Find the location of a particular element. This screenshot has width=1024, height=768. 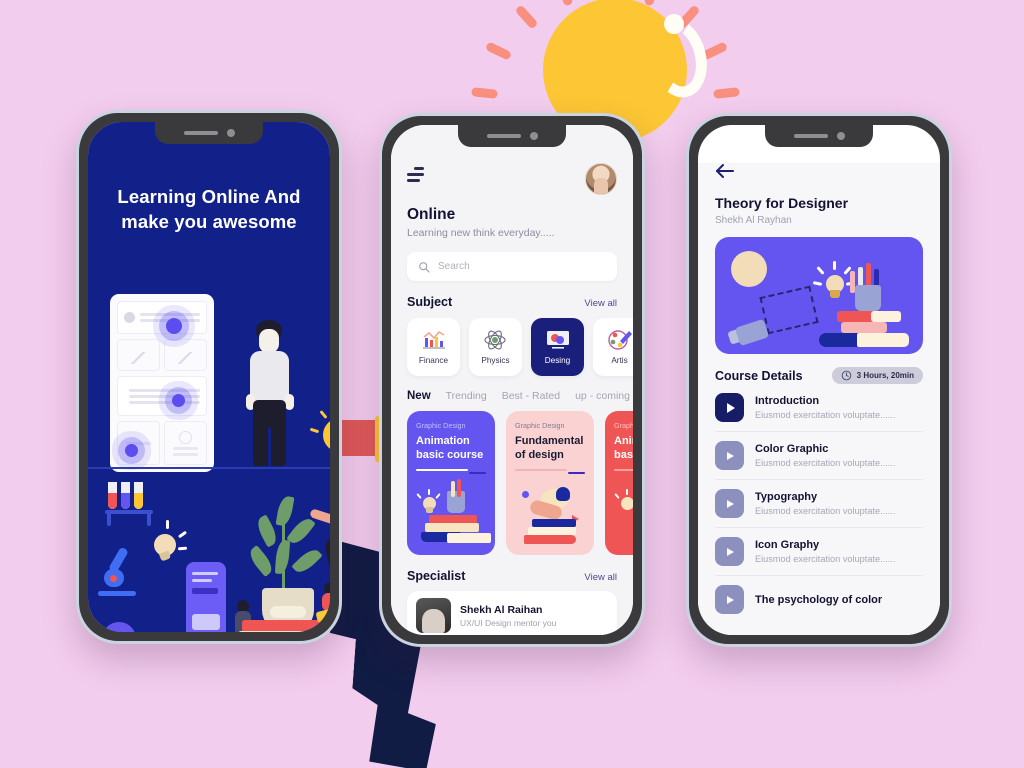

tab-best-rated: Best - Rated is located at coordinates (531, 396).